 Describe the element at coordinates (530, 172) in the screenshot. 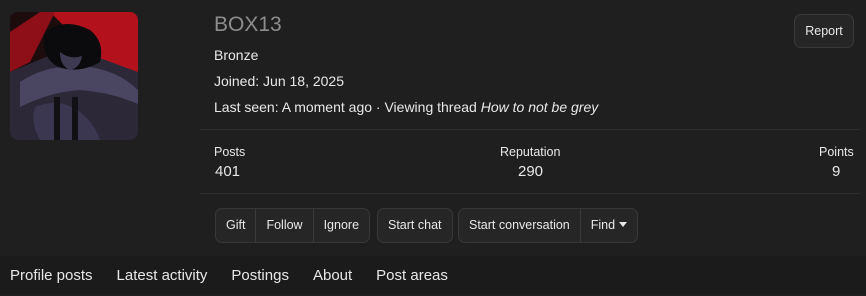

I see `stat-reputation-value: 290` at that location.